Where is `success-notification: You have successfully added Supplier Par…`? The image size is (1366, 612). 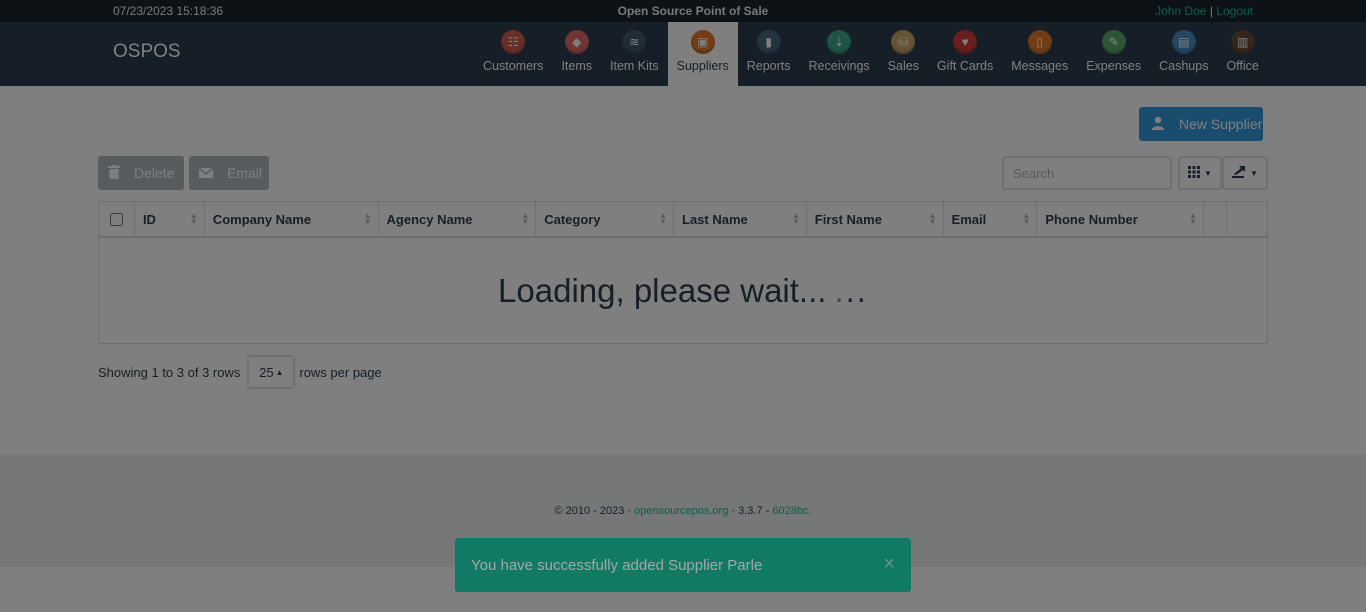 success-notification: You have successfully added Supplier Par… is located at coordinates (683, 565).